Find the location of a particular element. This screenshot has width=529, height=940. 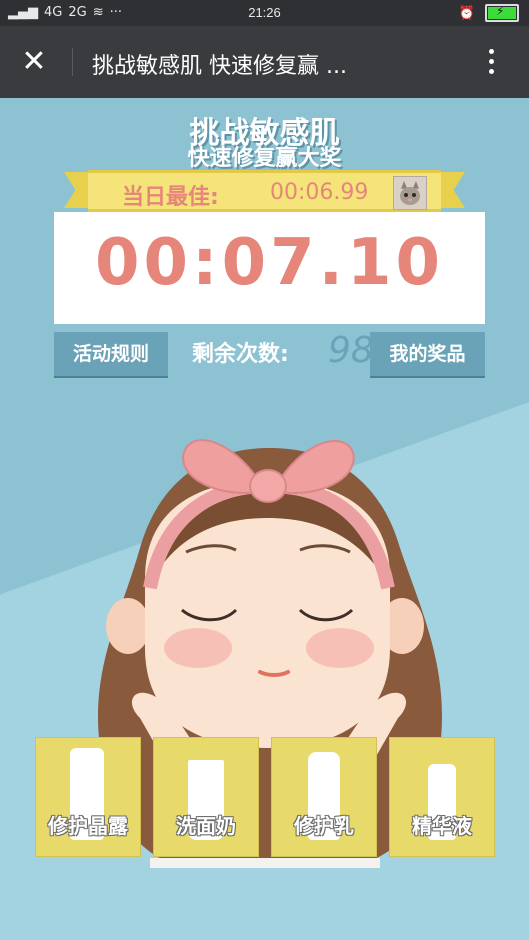

remaining-label: 剩余次数: is located at coordinates (240, 354).